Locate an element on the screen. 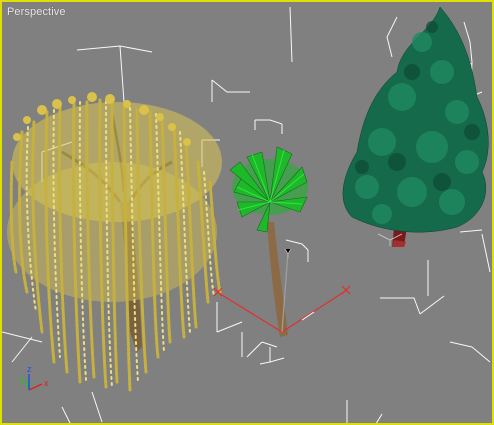 This screenshot has height=425, width=494. svg-text: x is located at coordinates (46, 383).